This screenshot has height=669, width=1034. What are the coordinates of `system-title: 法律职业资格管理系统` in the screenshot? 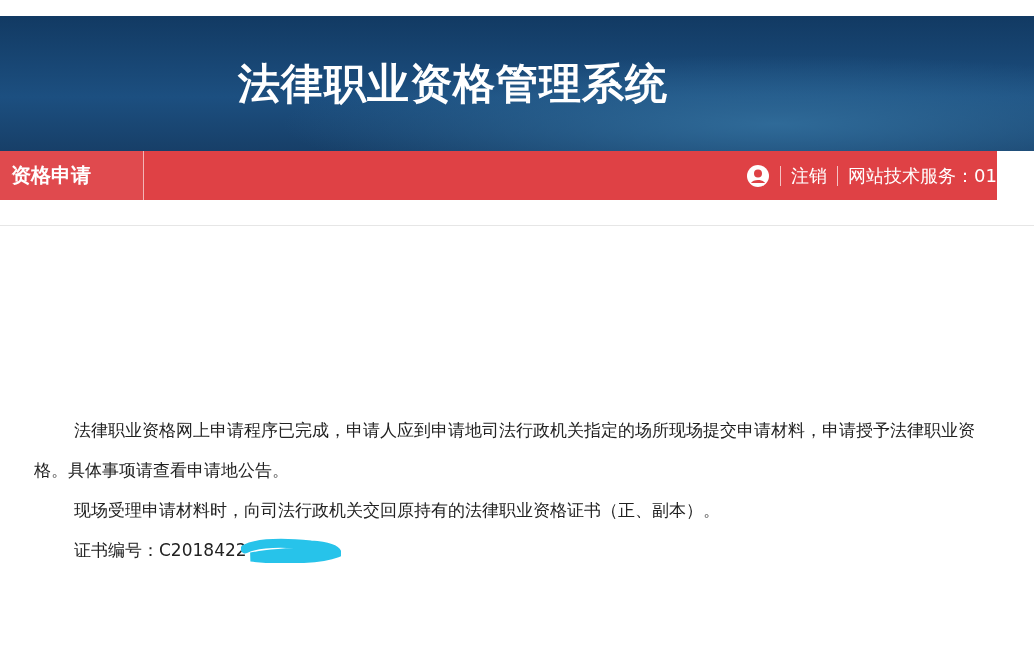 It's located at (453, 83).